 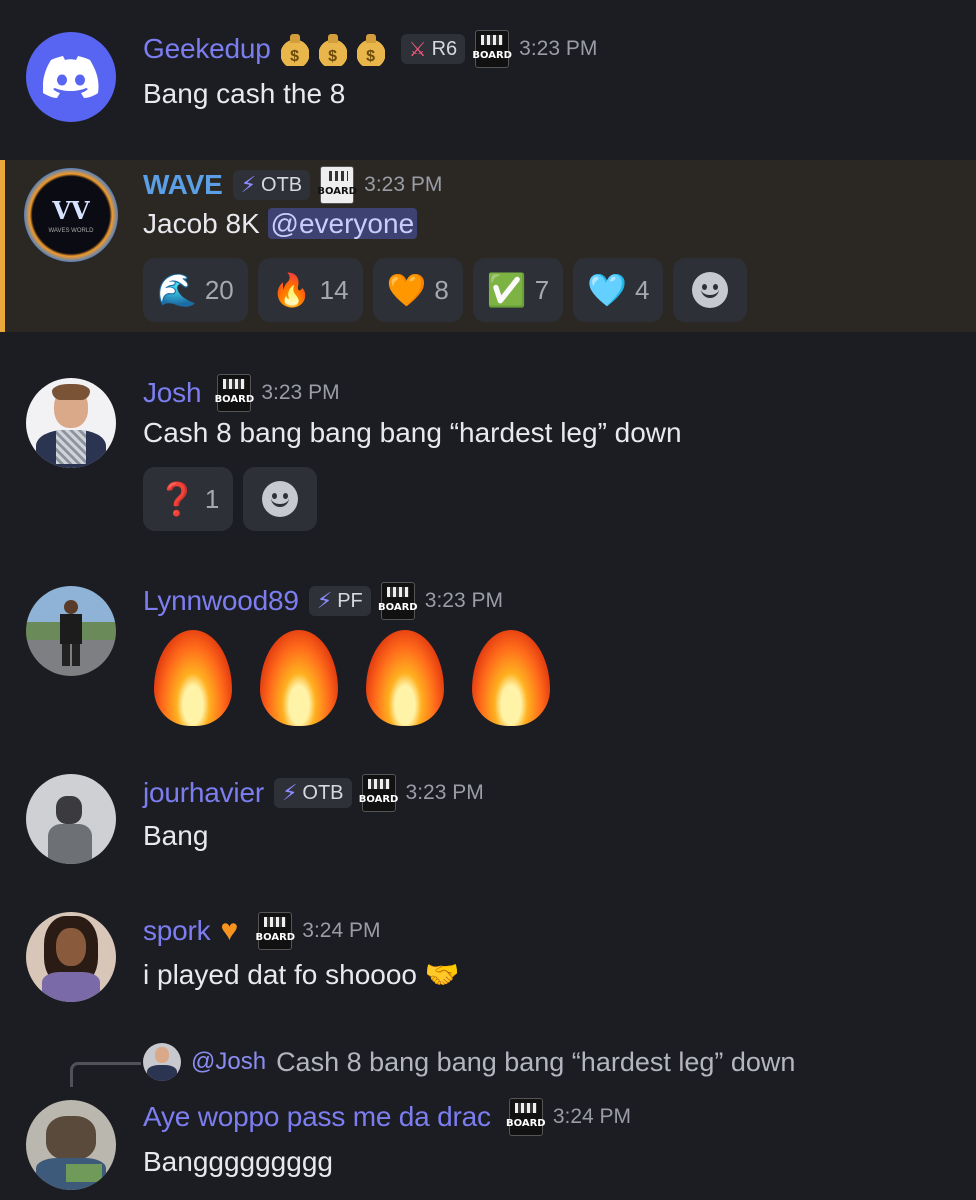 What do you see at coordinates (642, 289) in the screenshot?
I see `reaction-count: 4` at bounding box center [642, 289].